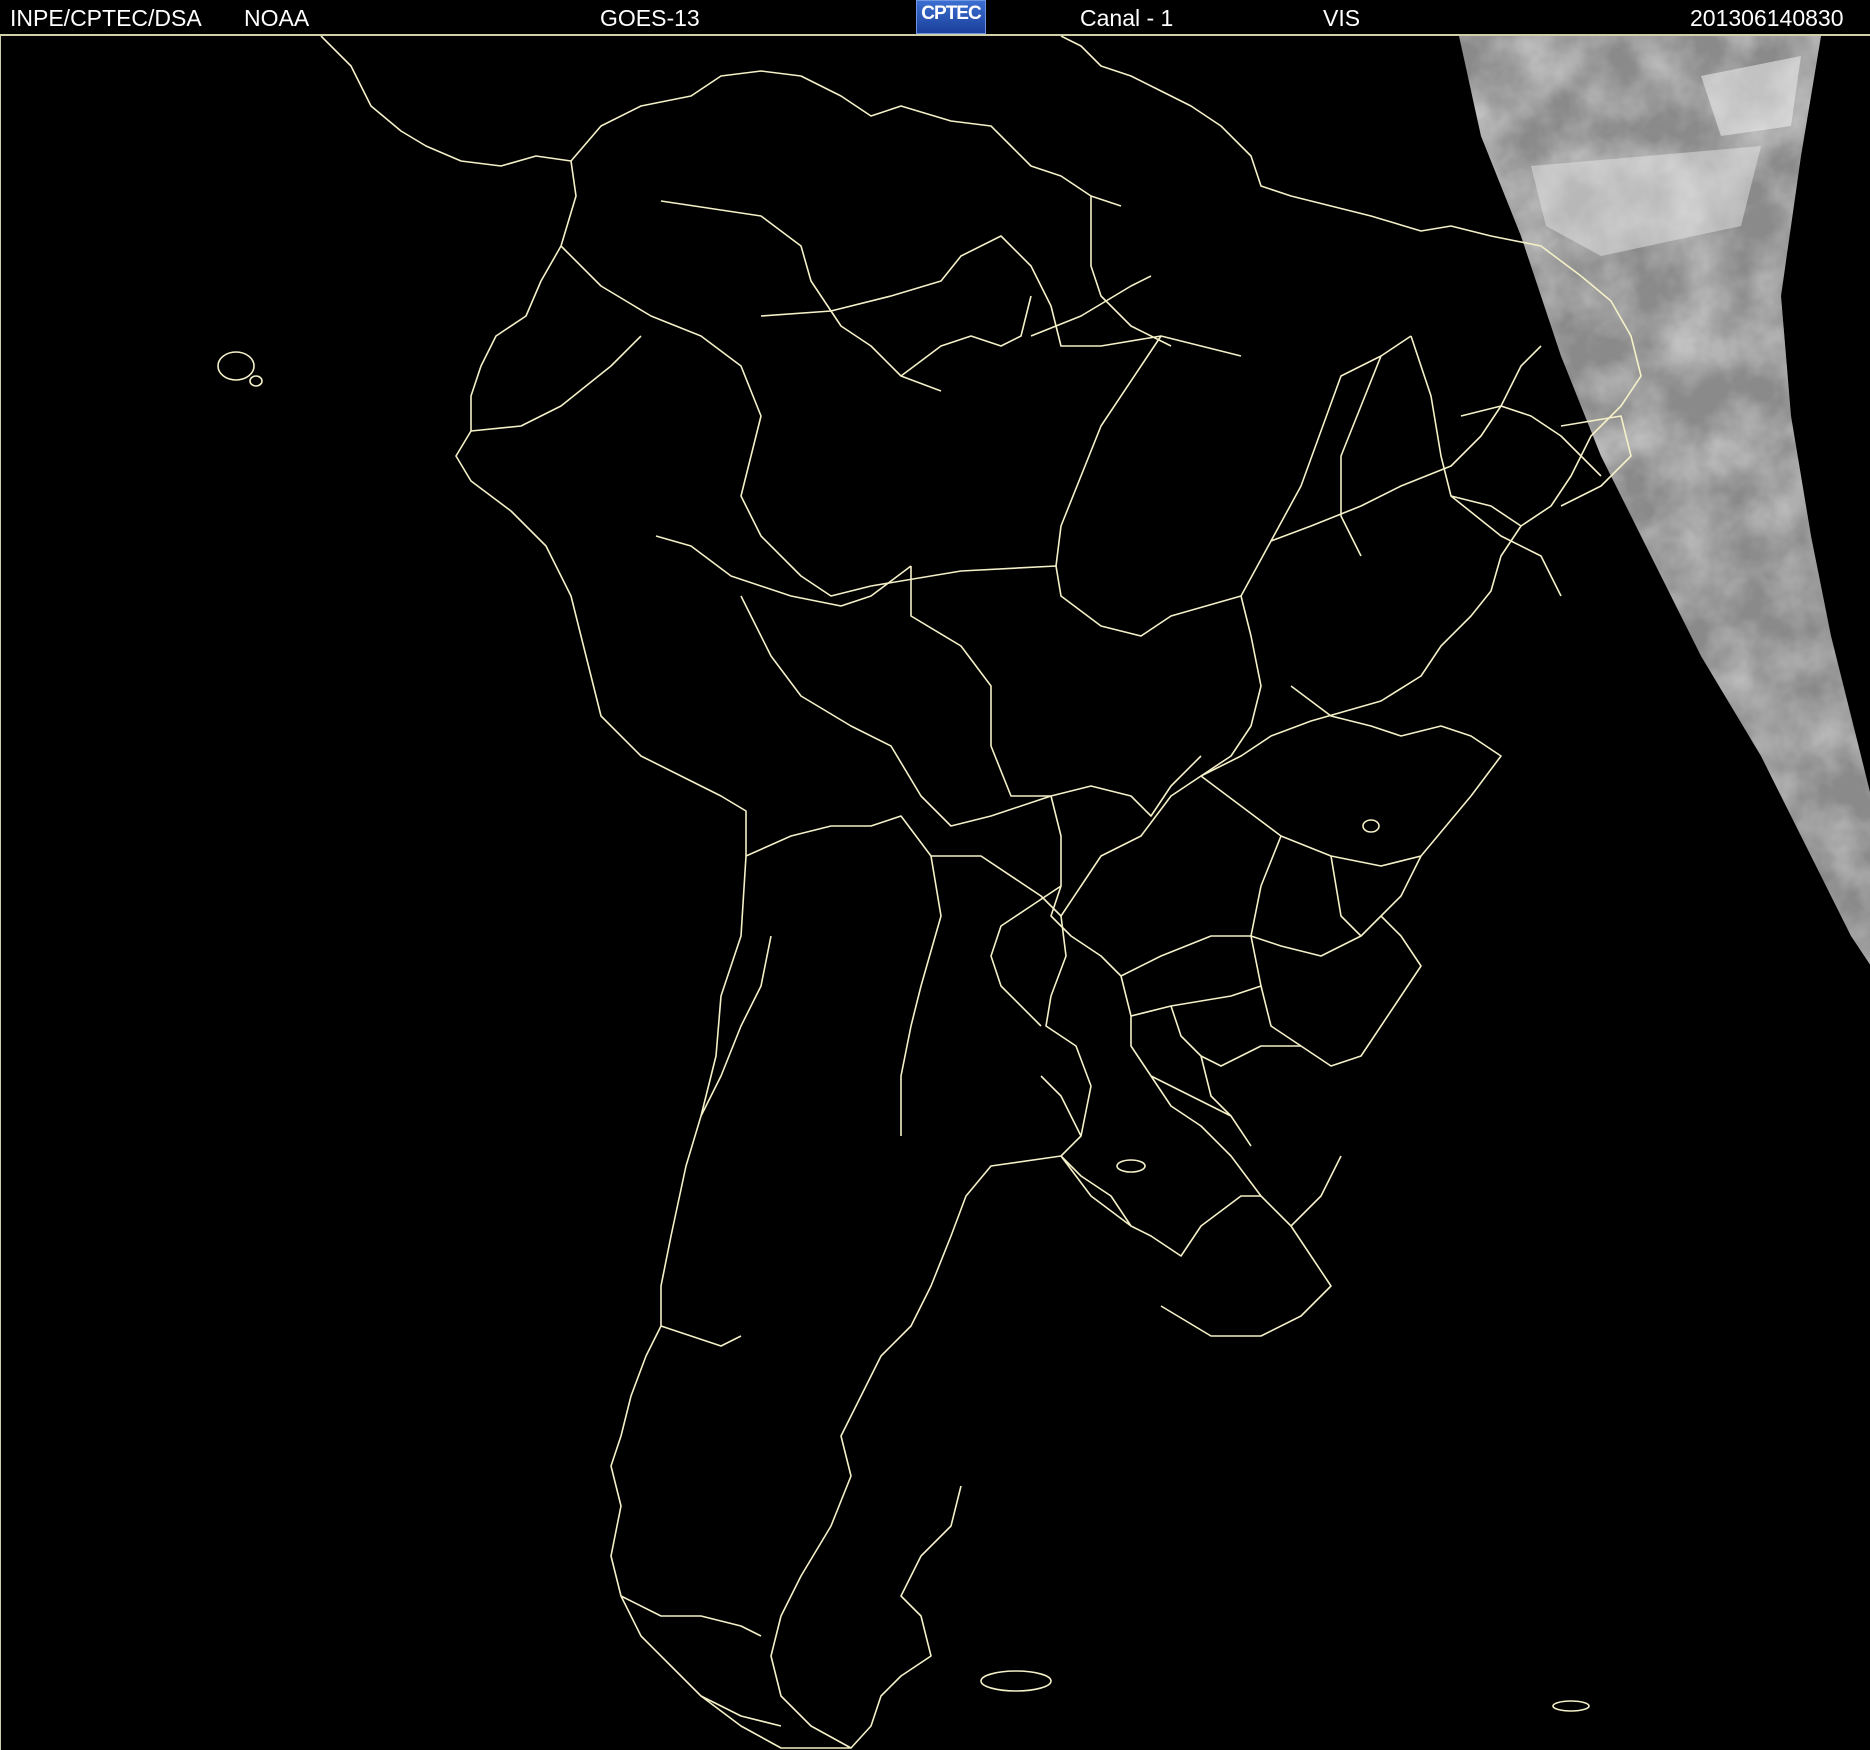 The image size is (1870, 1750). I want to click on cptec-logo: CPTEC, so click(951, 17).